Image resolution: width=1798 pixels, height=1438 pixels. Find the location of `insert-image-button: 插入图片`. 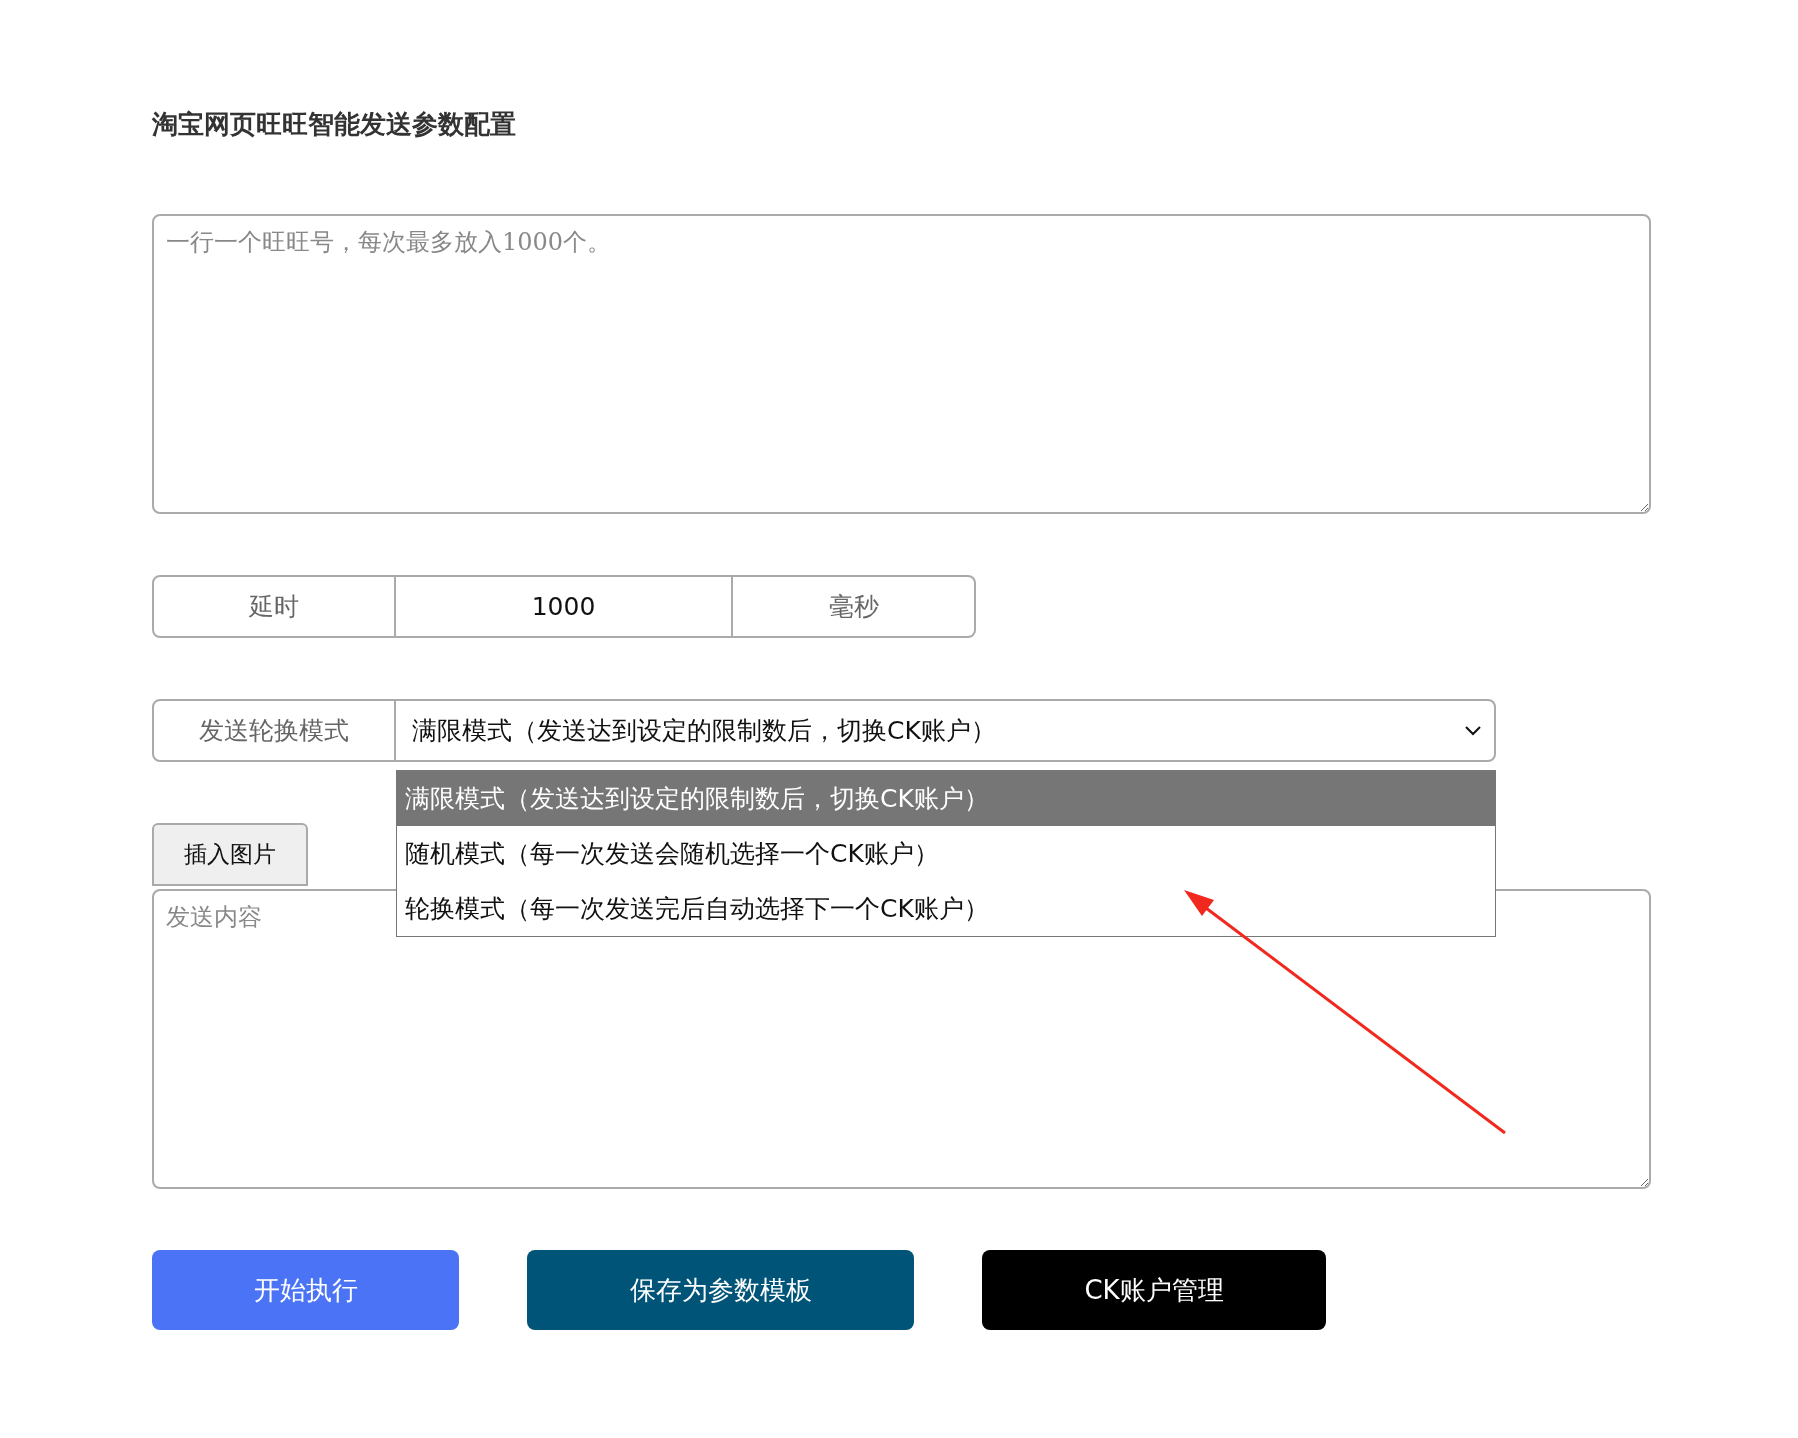

insert-image-button: 插入图片 is located at coordinates (230, 854).